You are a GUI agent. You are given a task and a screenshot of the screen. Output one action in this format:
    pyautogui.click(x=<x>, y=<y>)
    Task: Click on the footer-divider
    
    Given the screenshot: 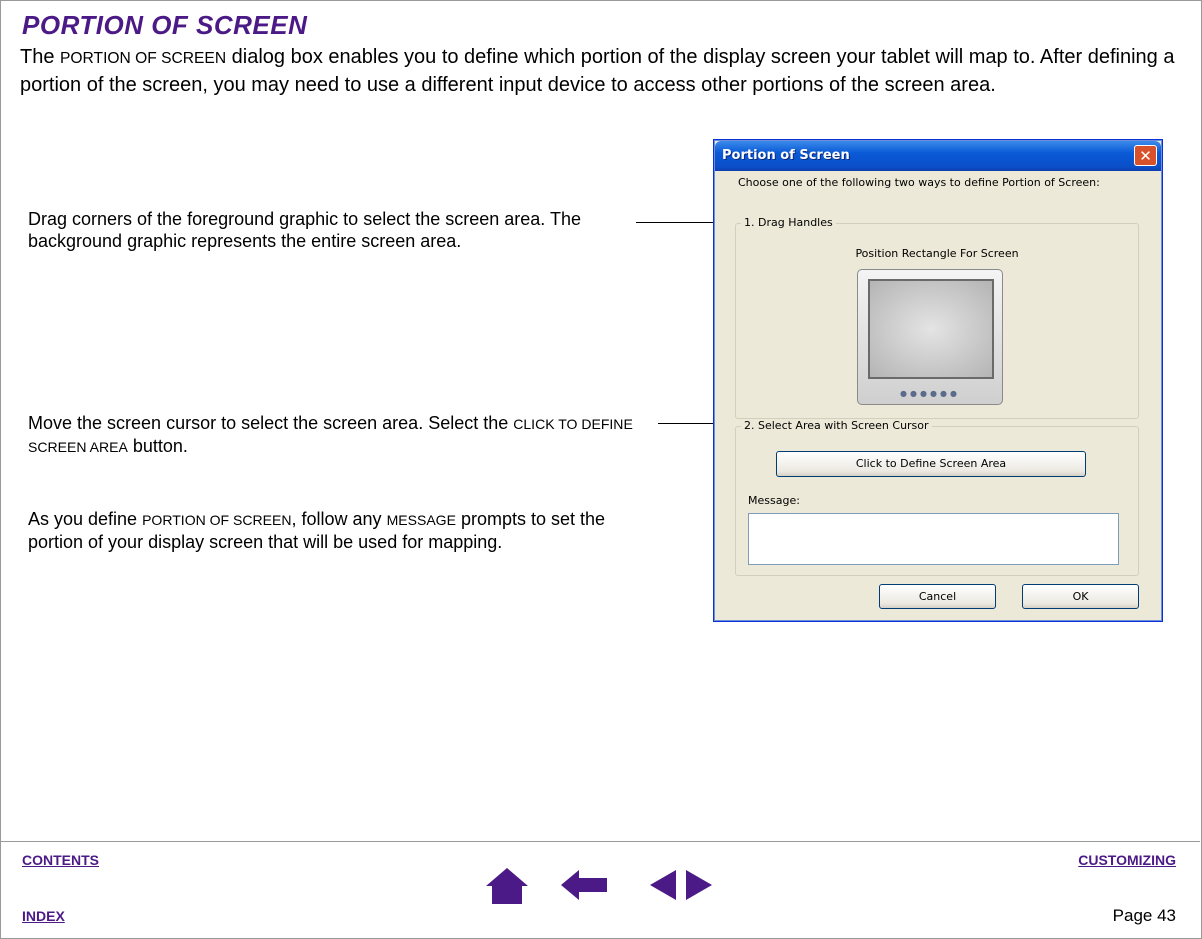 What is the action you would take?
    pyautogui.click(x=600, y=841)
    